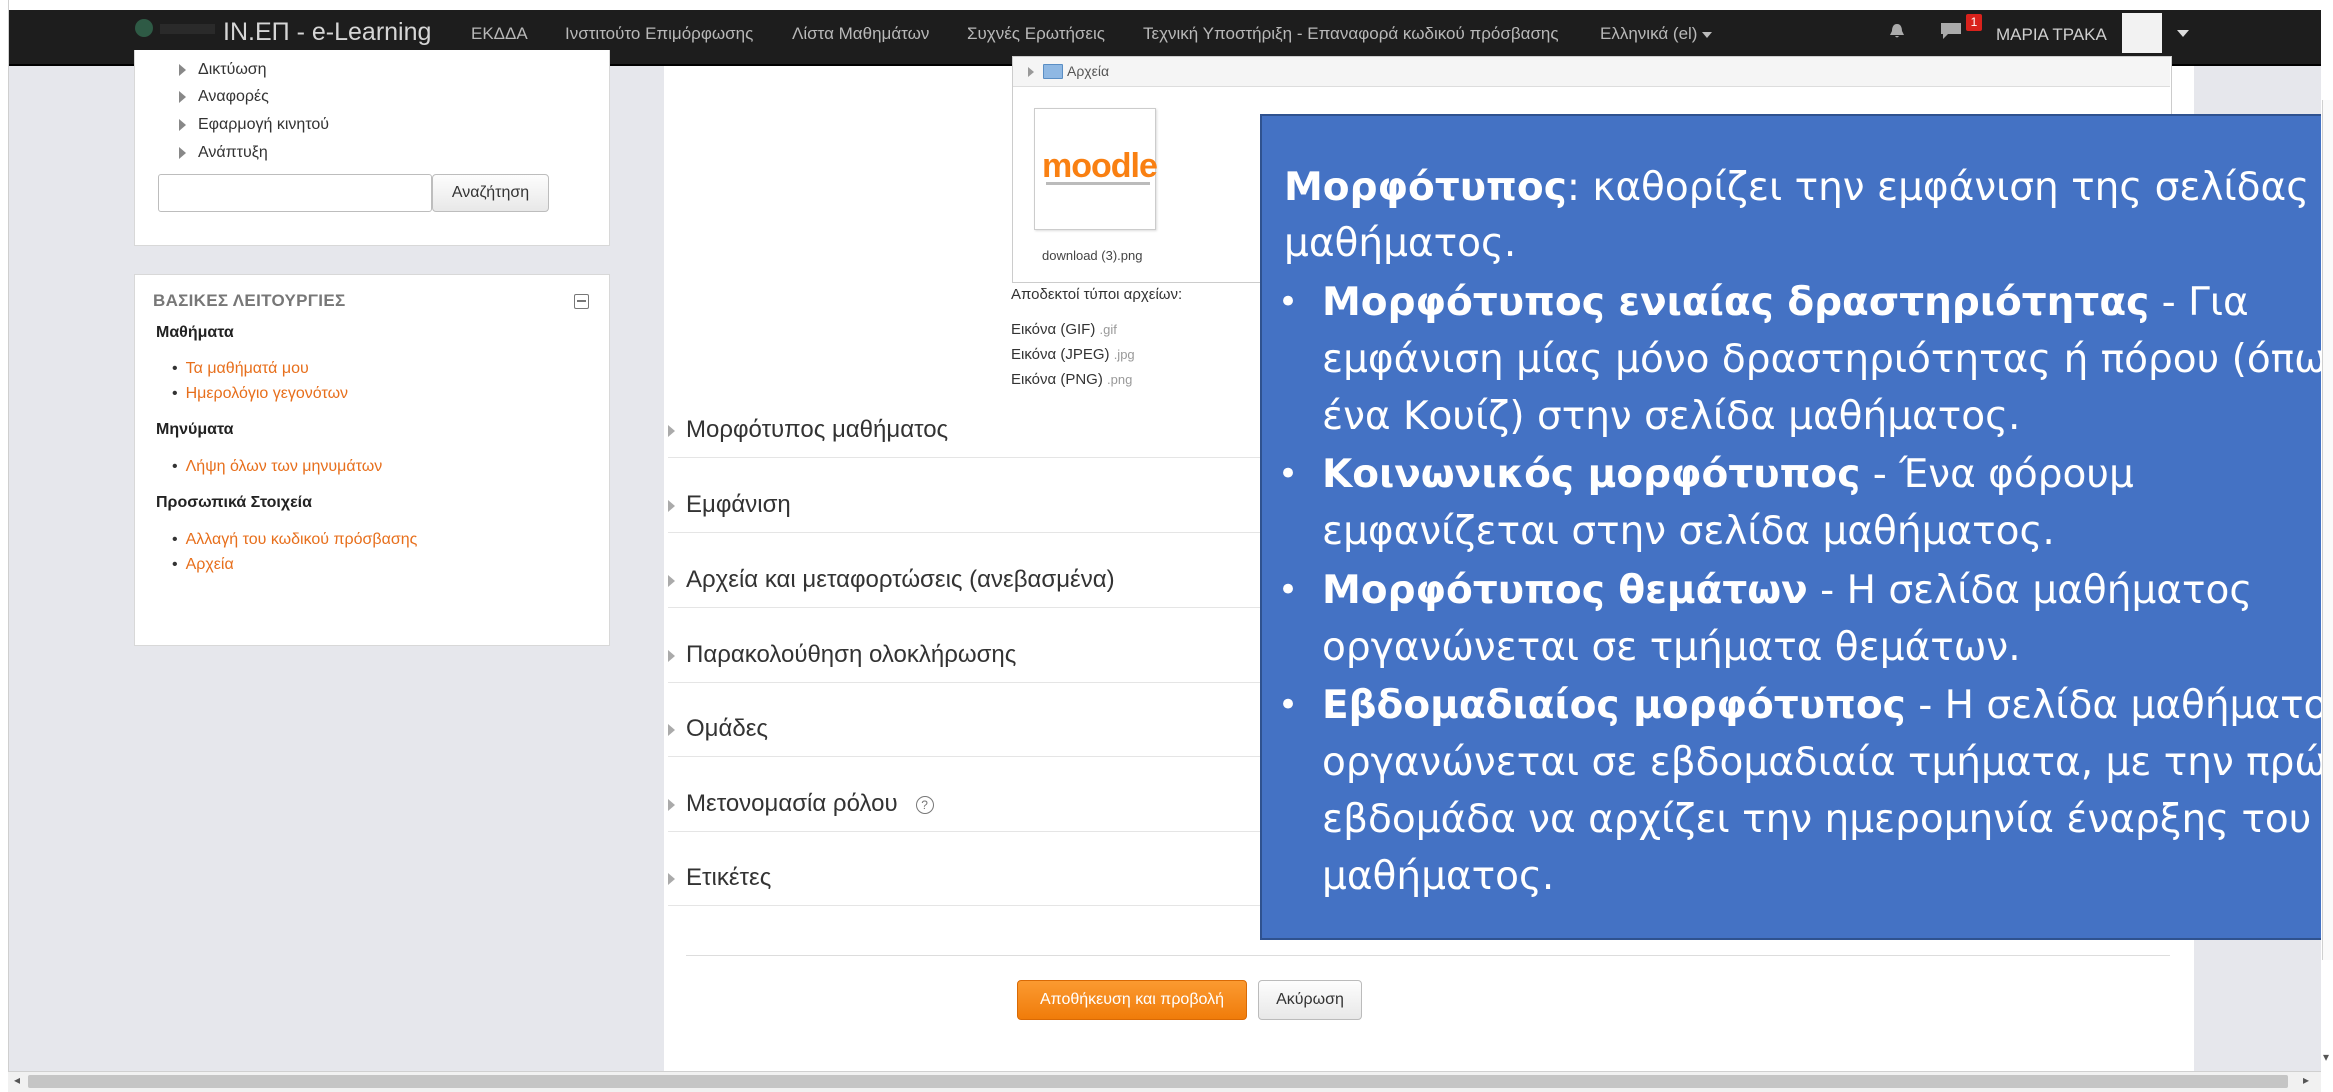 This screenshot has width=2333, height=1092. Describe the element at coordinates (203, 565) in the screenshot. I see `link-files: Αρχεία` at that location.